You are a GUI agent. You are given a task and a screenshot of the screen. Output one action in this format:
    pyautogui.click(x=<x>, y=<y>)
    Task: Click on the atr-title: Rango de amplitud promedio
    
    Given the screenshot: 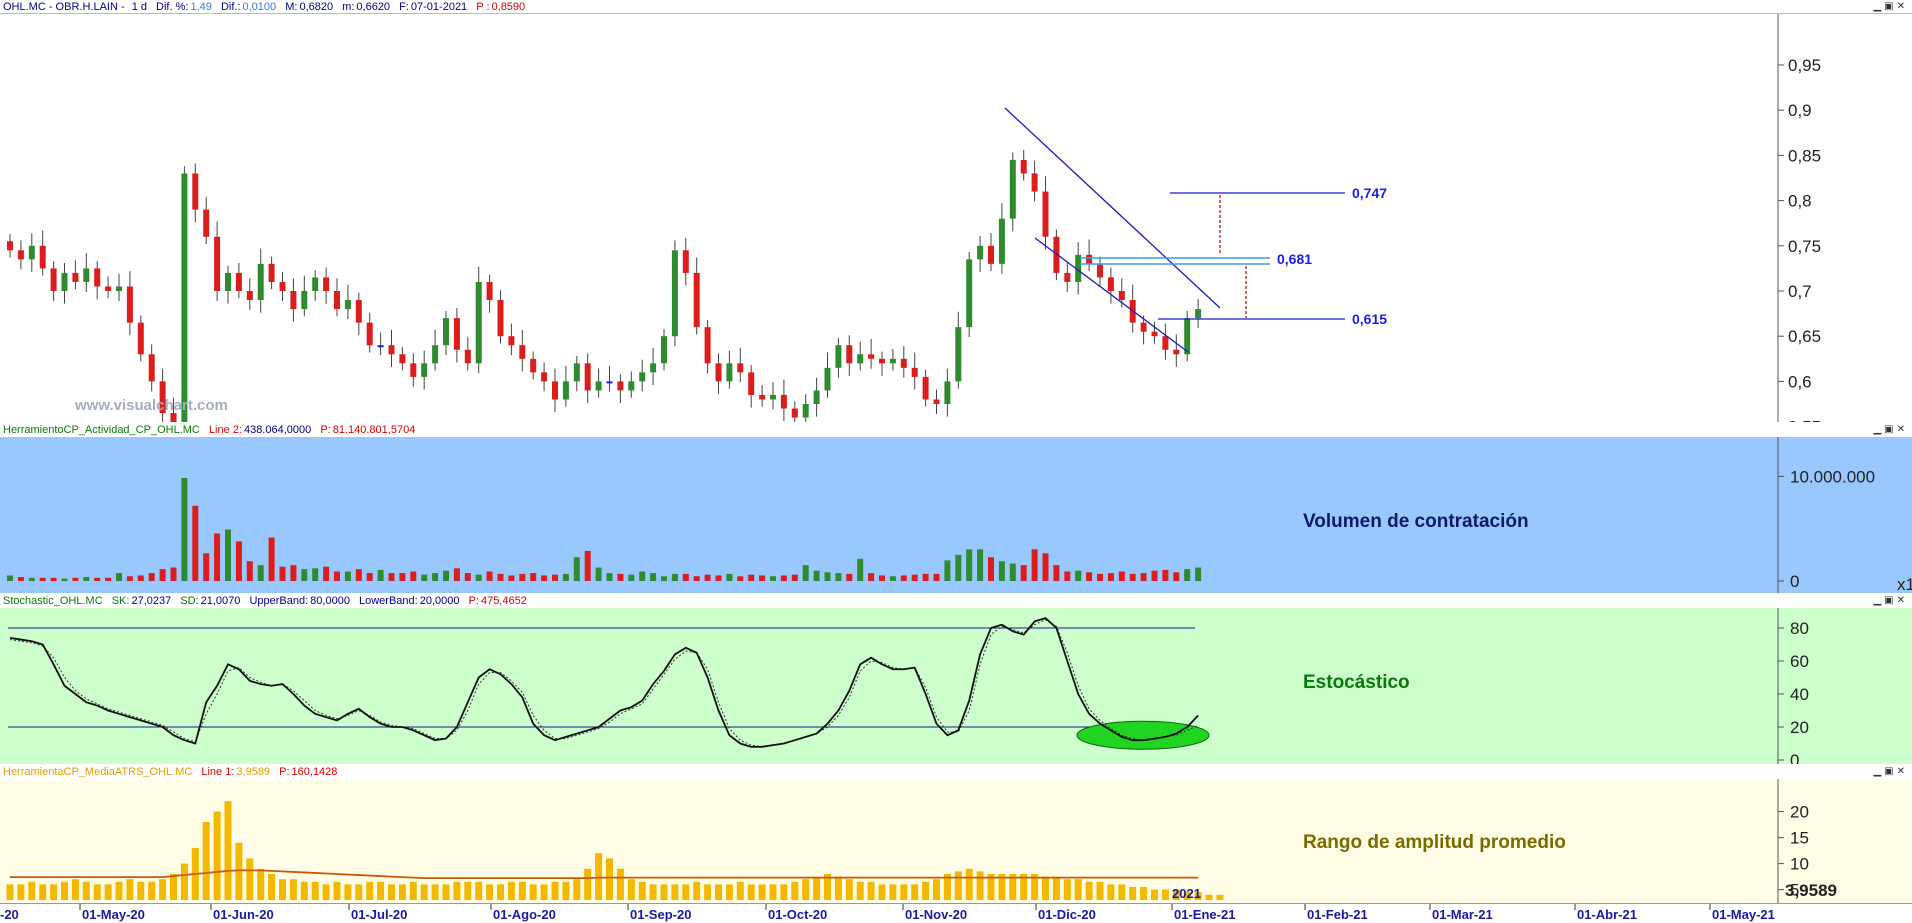 What is the action you would take?
    pyautogui.click(x=1434, y=842)
    